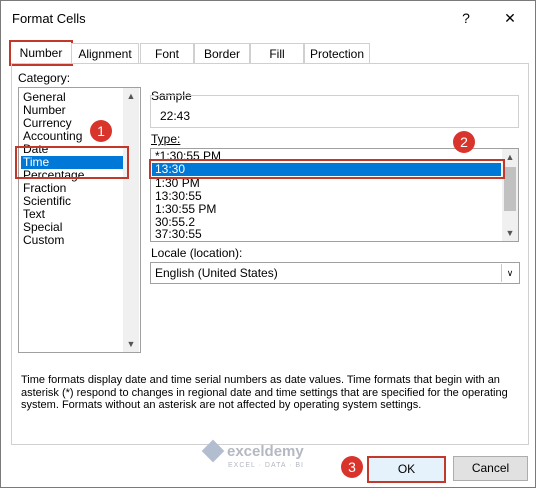 This screenshot has width=536, height=488. I want to click on category-item: Custom, so click(43, 240).